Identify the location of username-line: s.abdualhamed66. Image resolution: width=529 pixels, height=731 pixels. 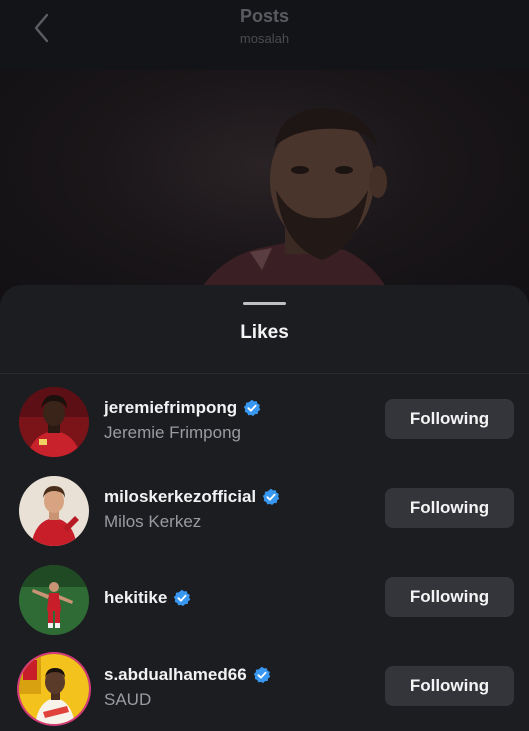
(187, 675).